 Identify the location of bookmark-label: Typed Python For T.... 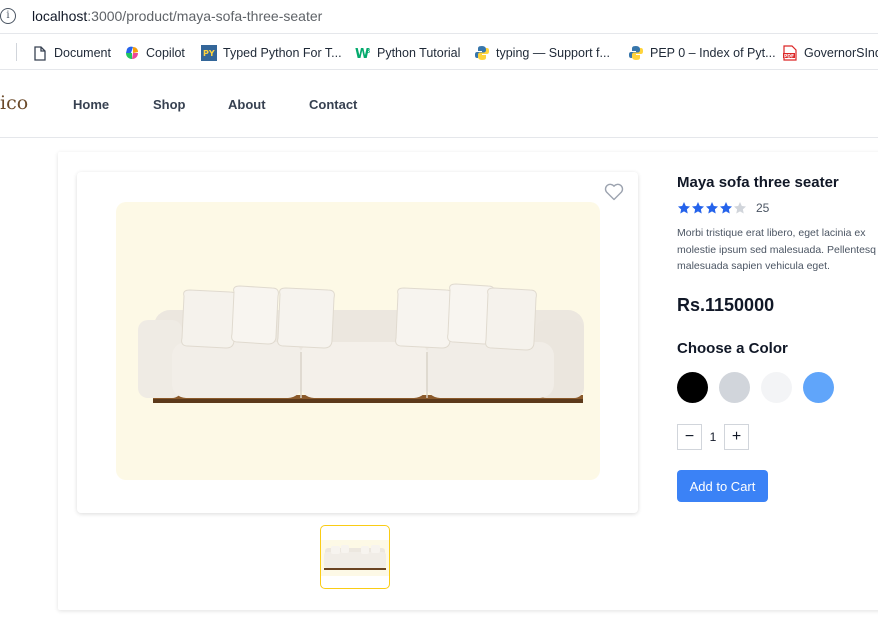
(282, 53).